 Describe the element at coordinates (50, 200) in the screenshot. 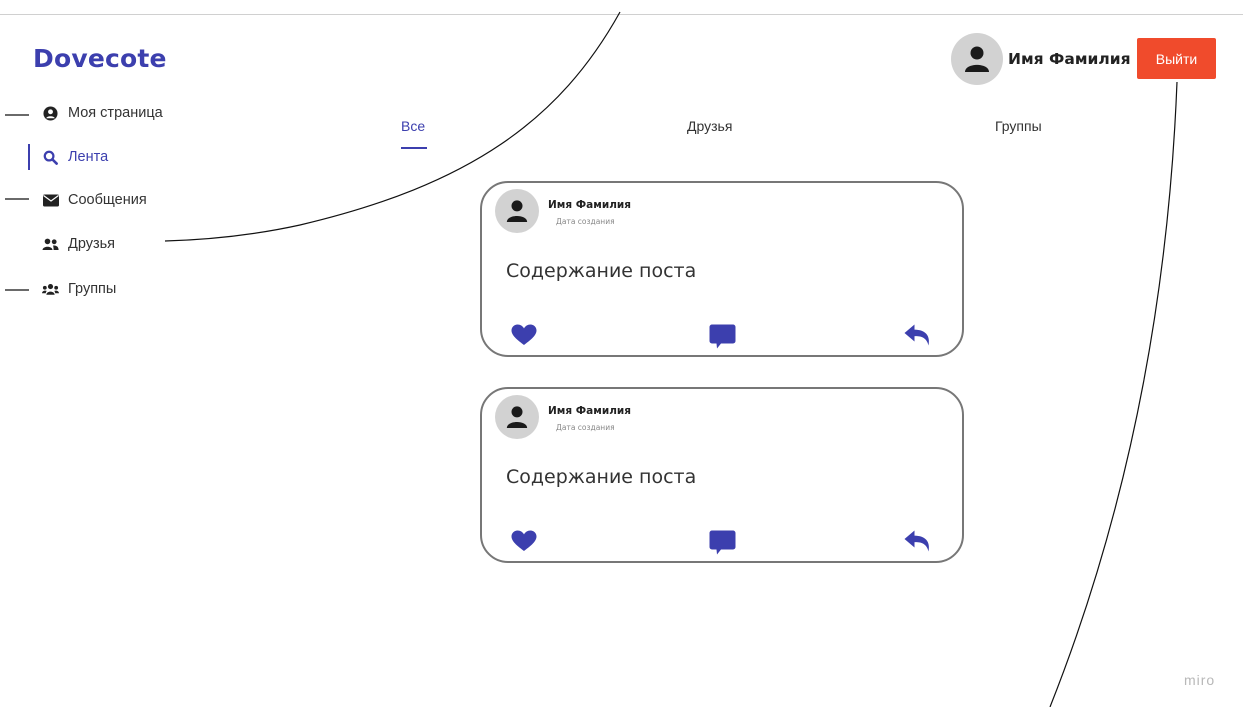

I see `envelope-icon` at that location.